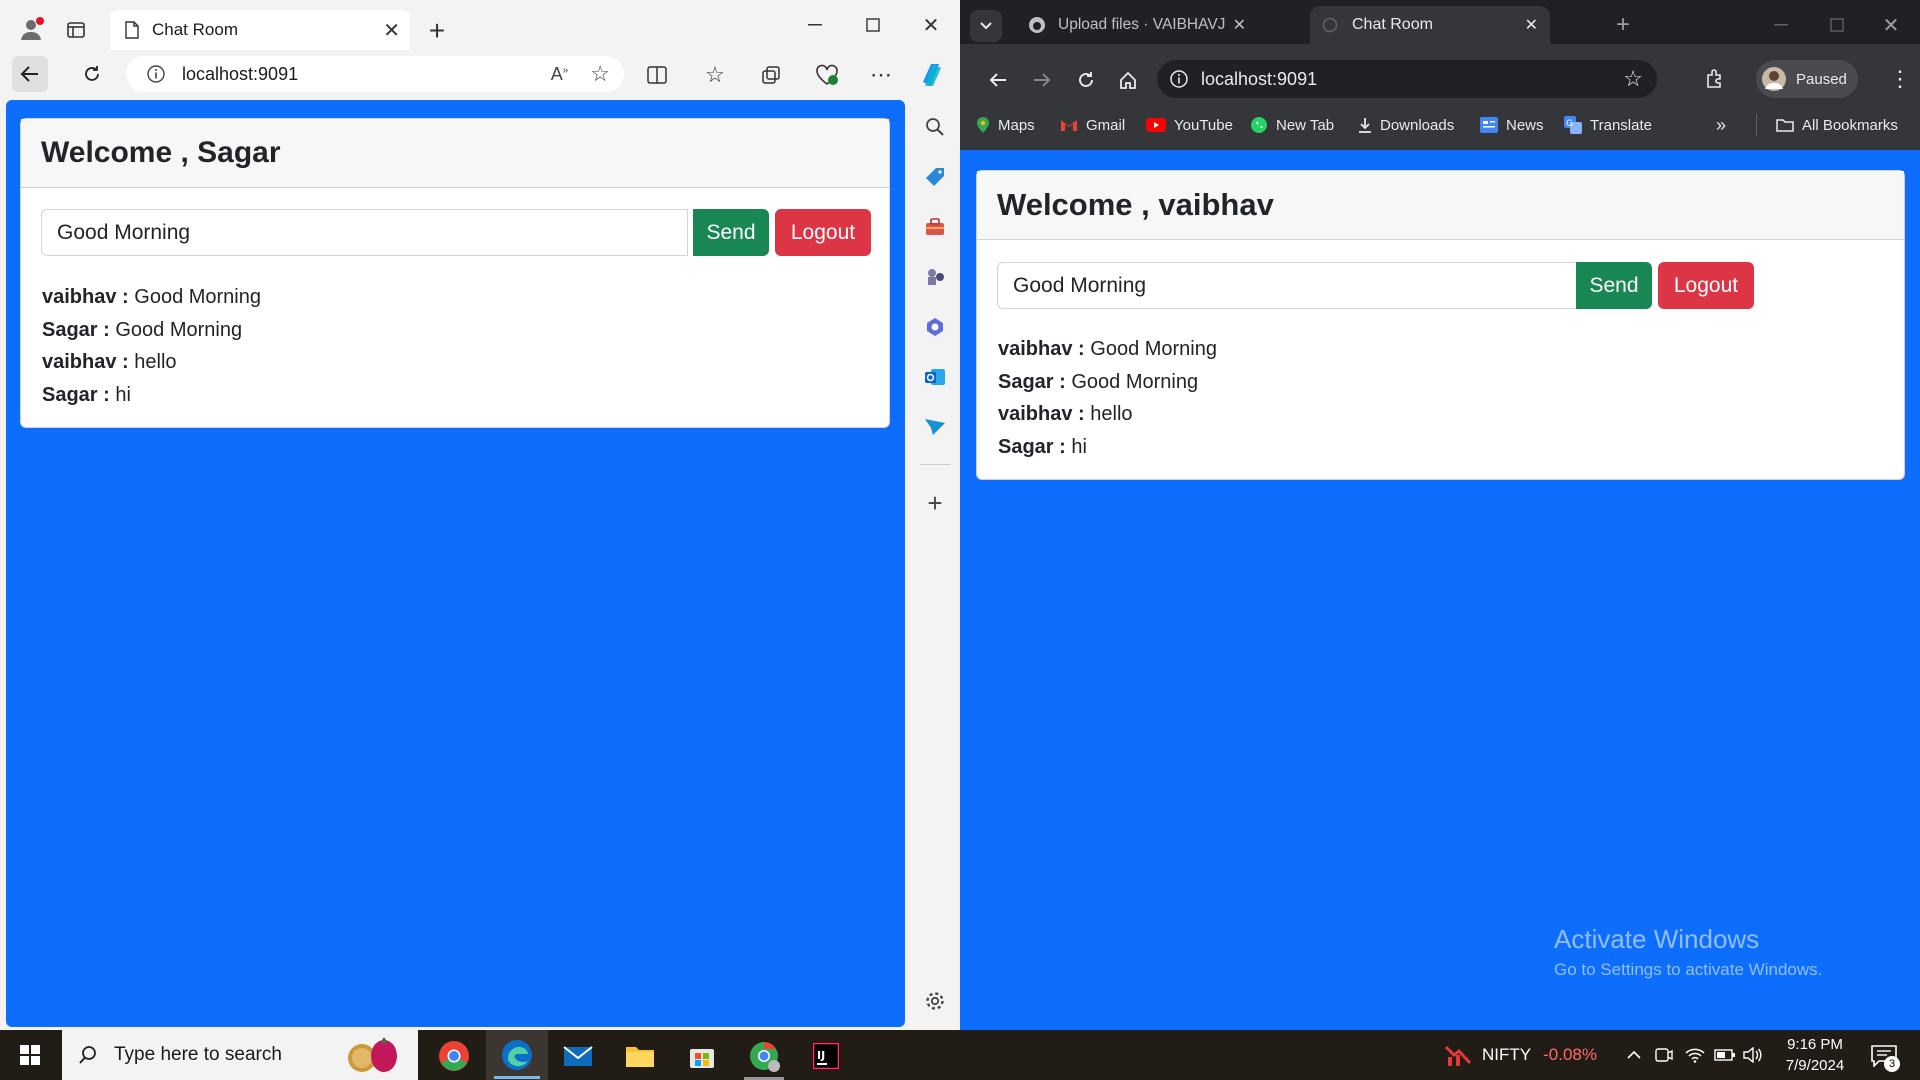 This screenshot has height=1080, width=1920. What do you see at coordinates (935, 1001) in the screenshot?
I see `gear-icon` at bounding box center [935, 1001].